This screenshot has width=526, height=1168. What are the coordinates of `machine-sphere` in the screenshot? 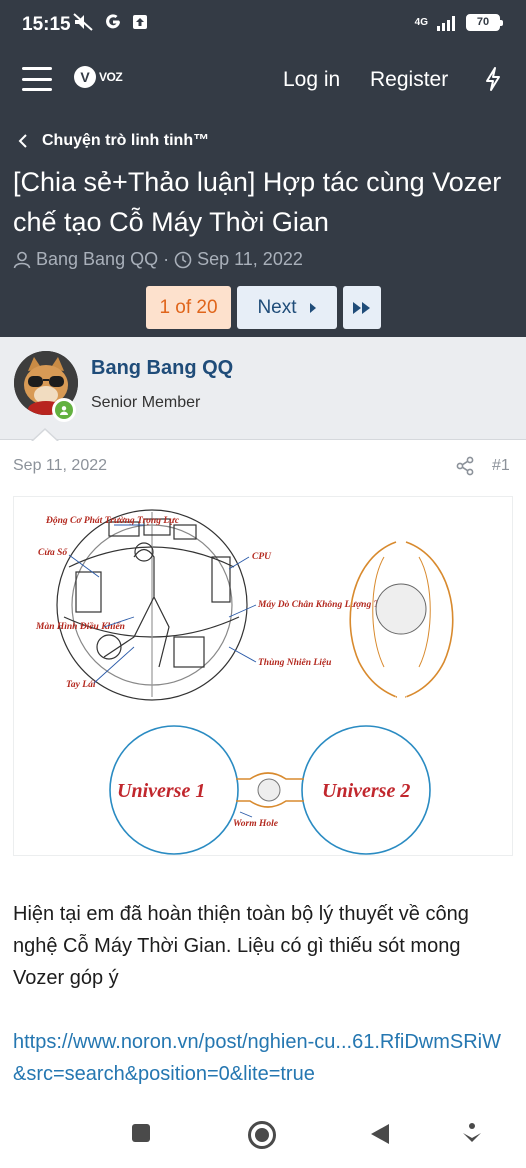 It's located at (152, 605).